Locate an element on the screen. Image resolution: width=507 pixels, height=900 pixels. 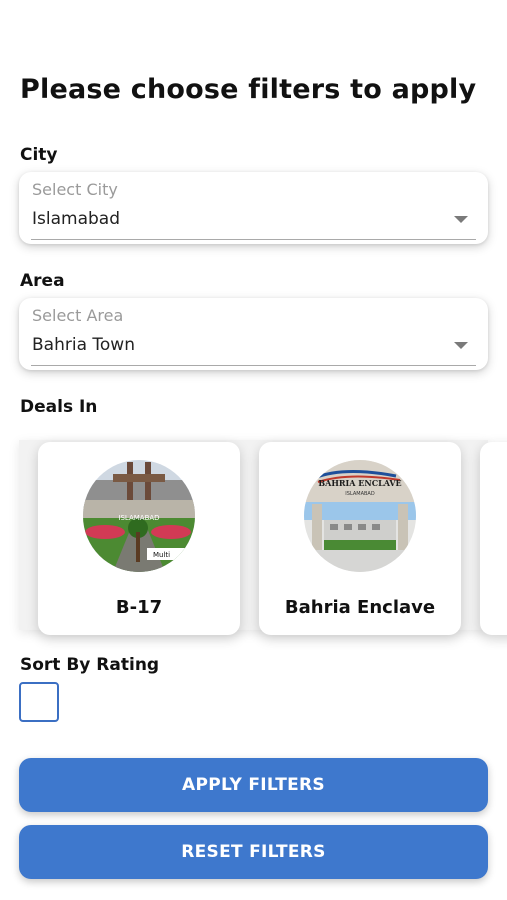
deal-card-bahria-enclave: BAHRIA ENCLAVE ISLAMABAD Bahria Enclave is located at coordinates (360, 538).